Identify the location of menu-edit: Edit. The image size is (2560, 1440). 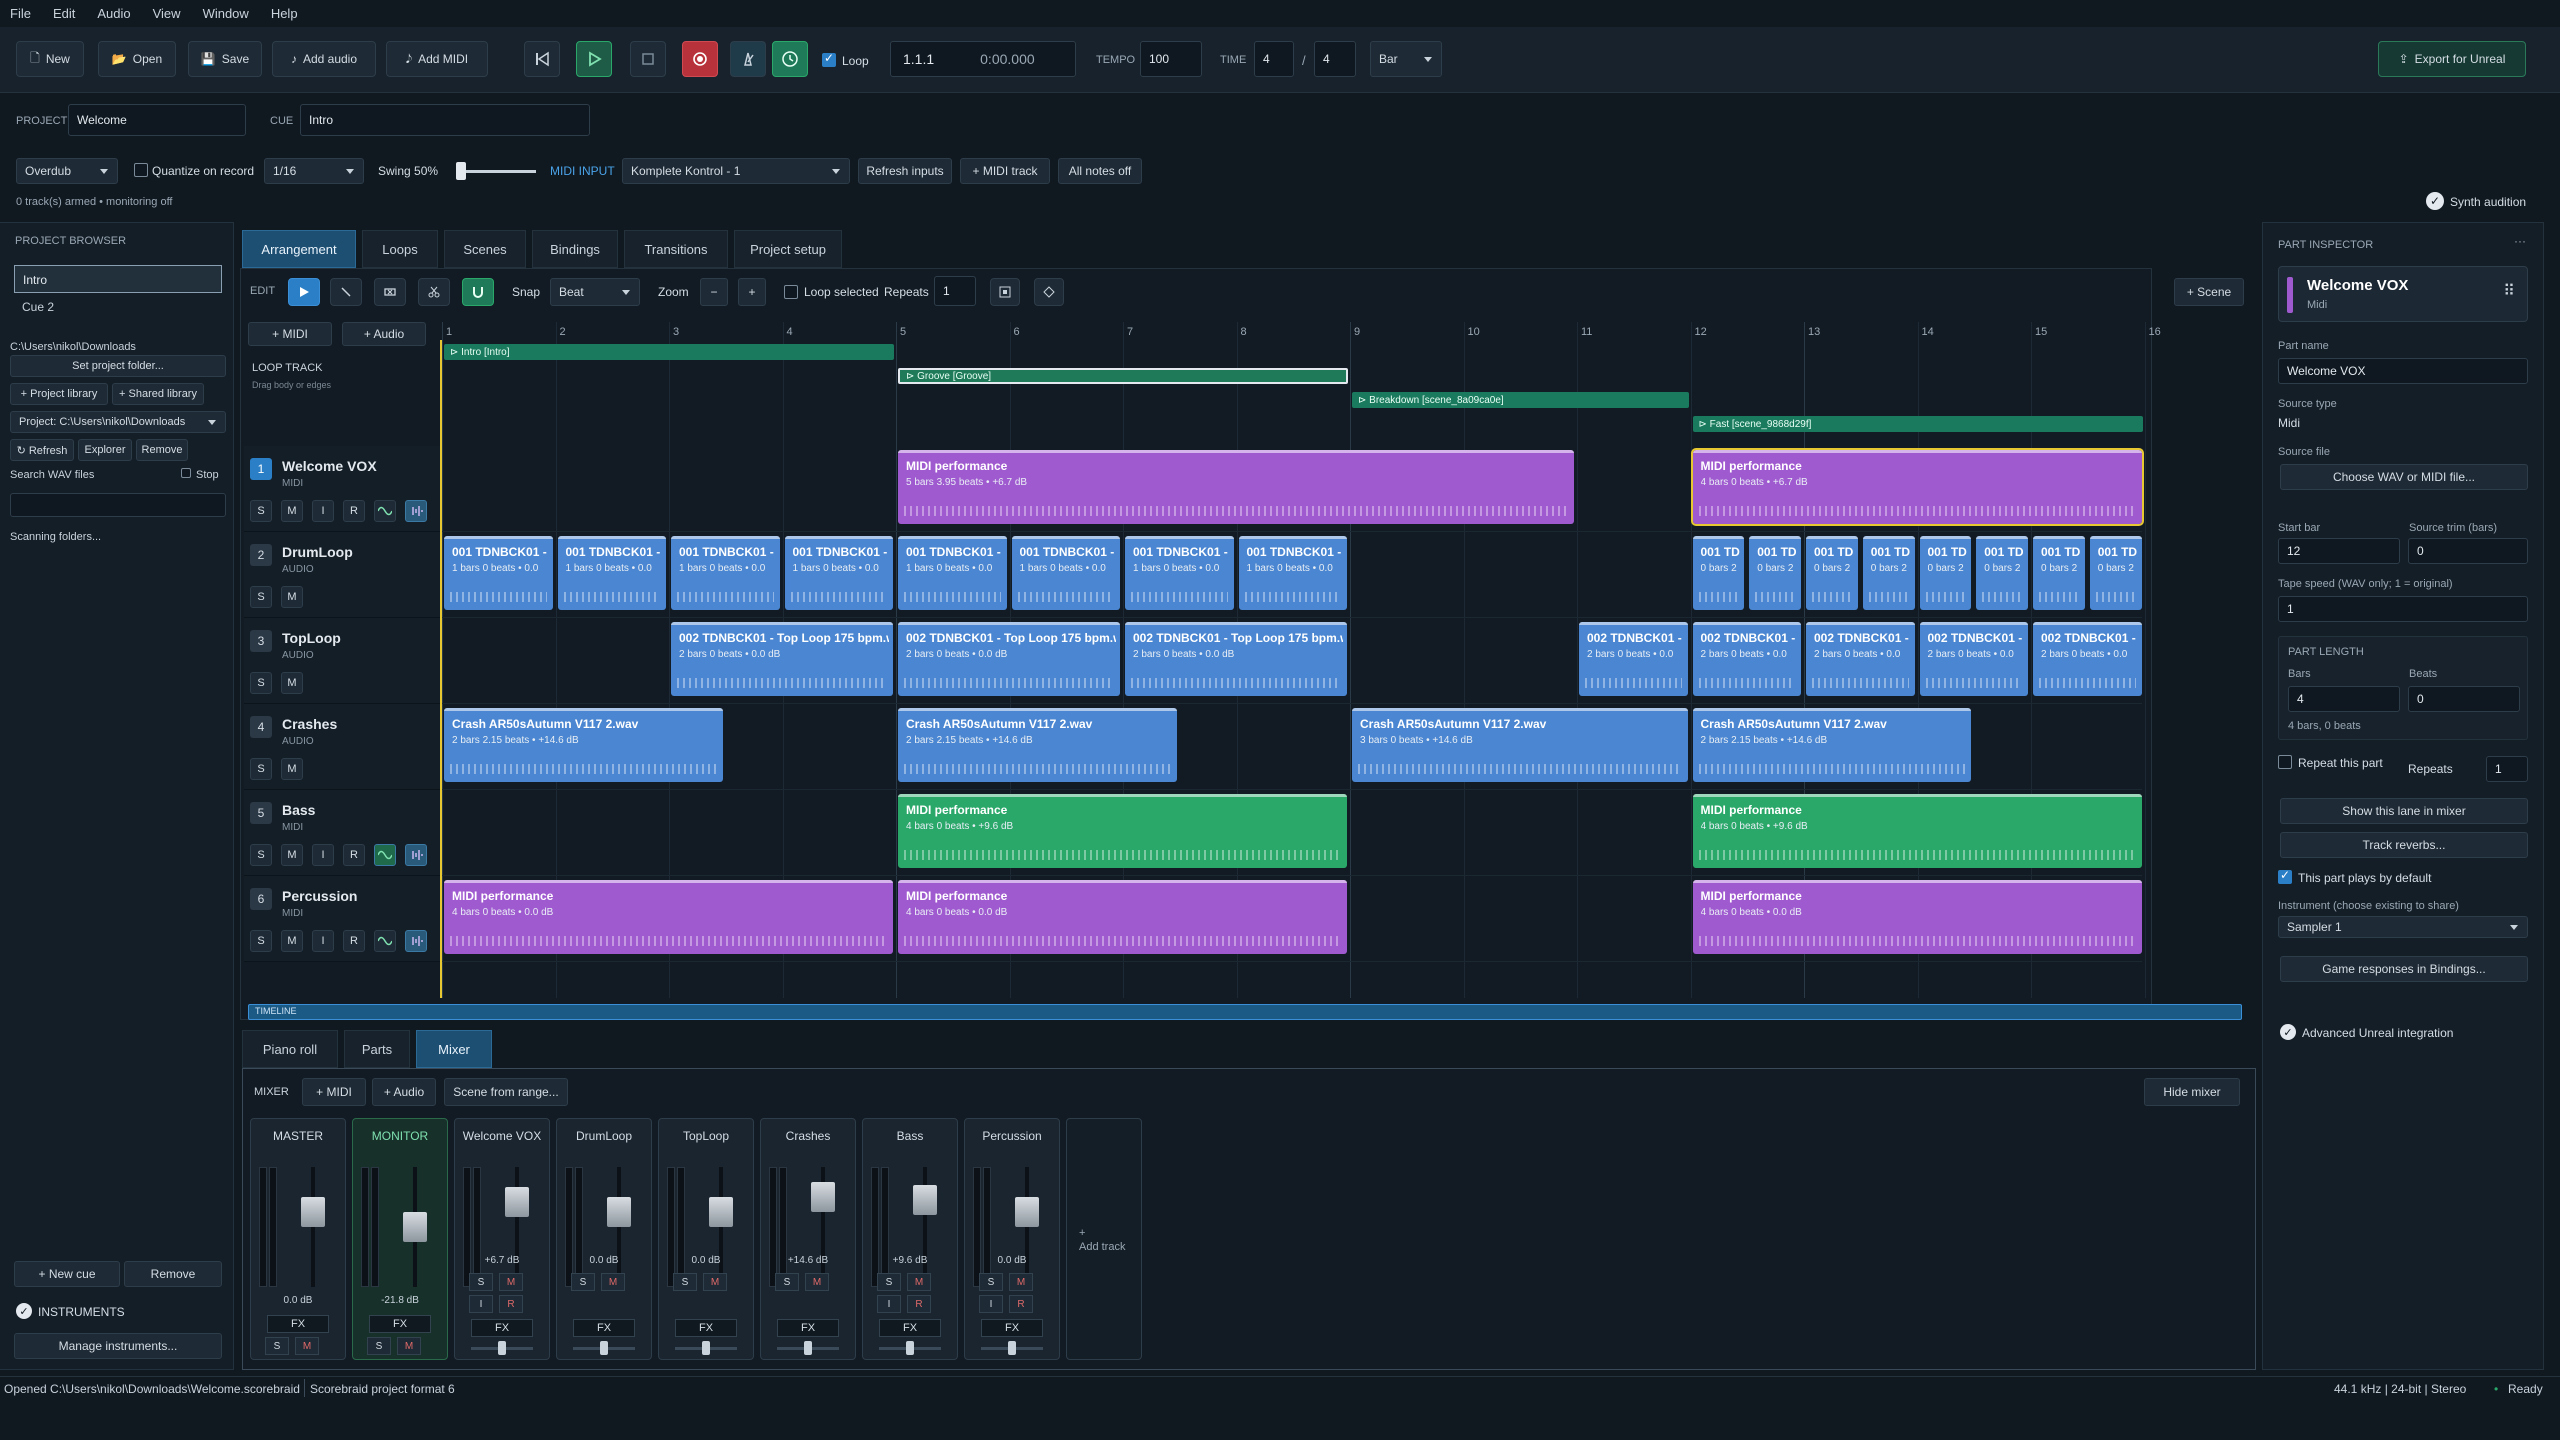
(64, 13).